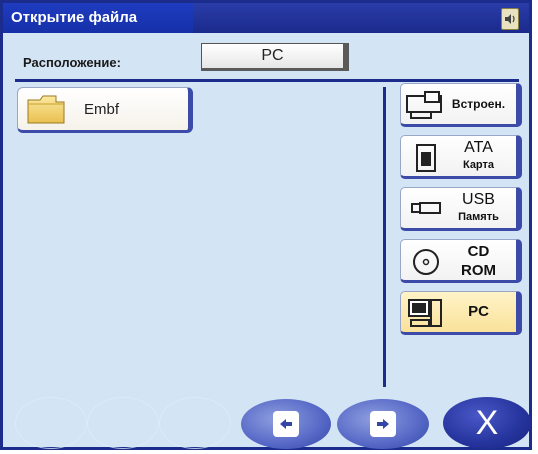  I want to click on sound-icon, so click(510, 19).